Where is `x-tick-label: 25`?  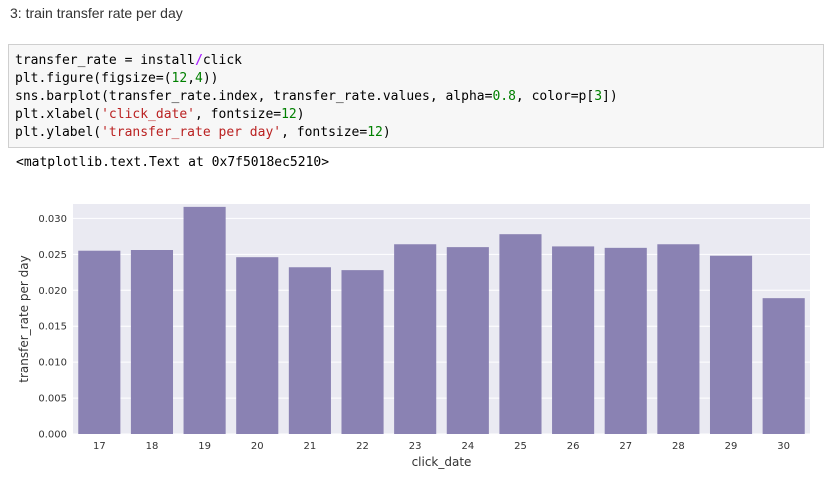
x-tick-label: 25 is located at coordinates (520, 446).